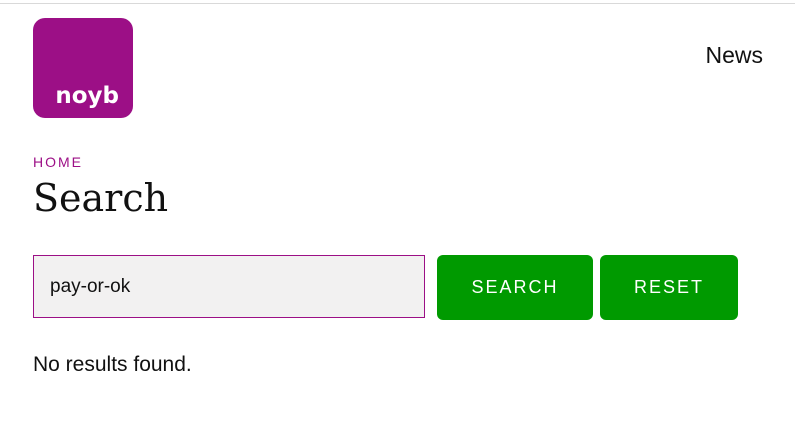 The height and width of the screenshot is (438, 795). What do you see at coordinates (87, 96) in the screenshot?
I see `logo-text: noyb` at bounding box center [87, 96].